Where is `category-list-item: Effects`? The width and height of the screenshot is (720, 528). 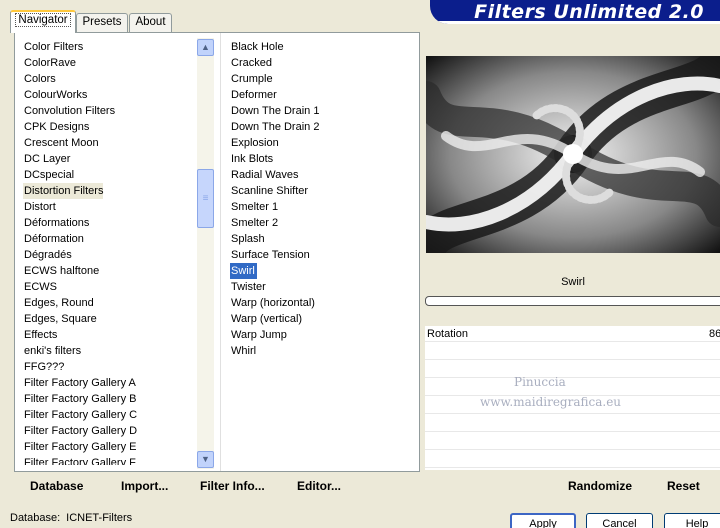 category-list-item: Effects is located at coordinates (40, 335).